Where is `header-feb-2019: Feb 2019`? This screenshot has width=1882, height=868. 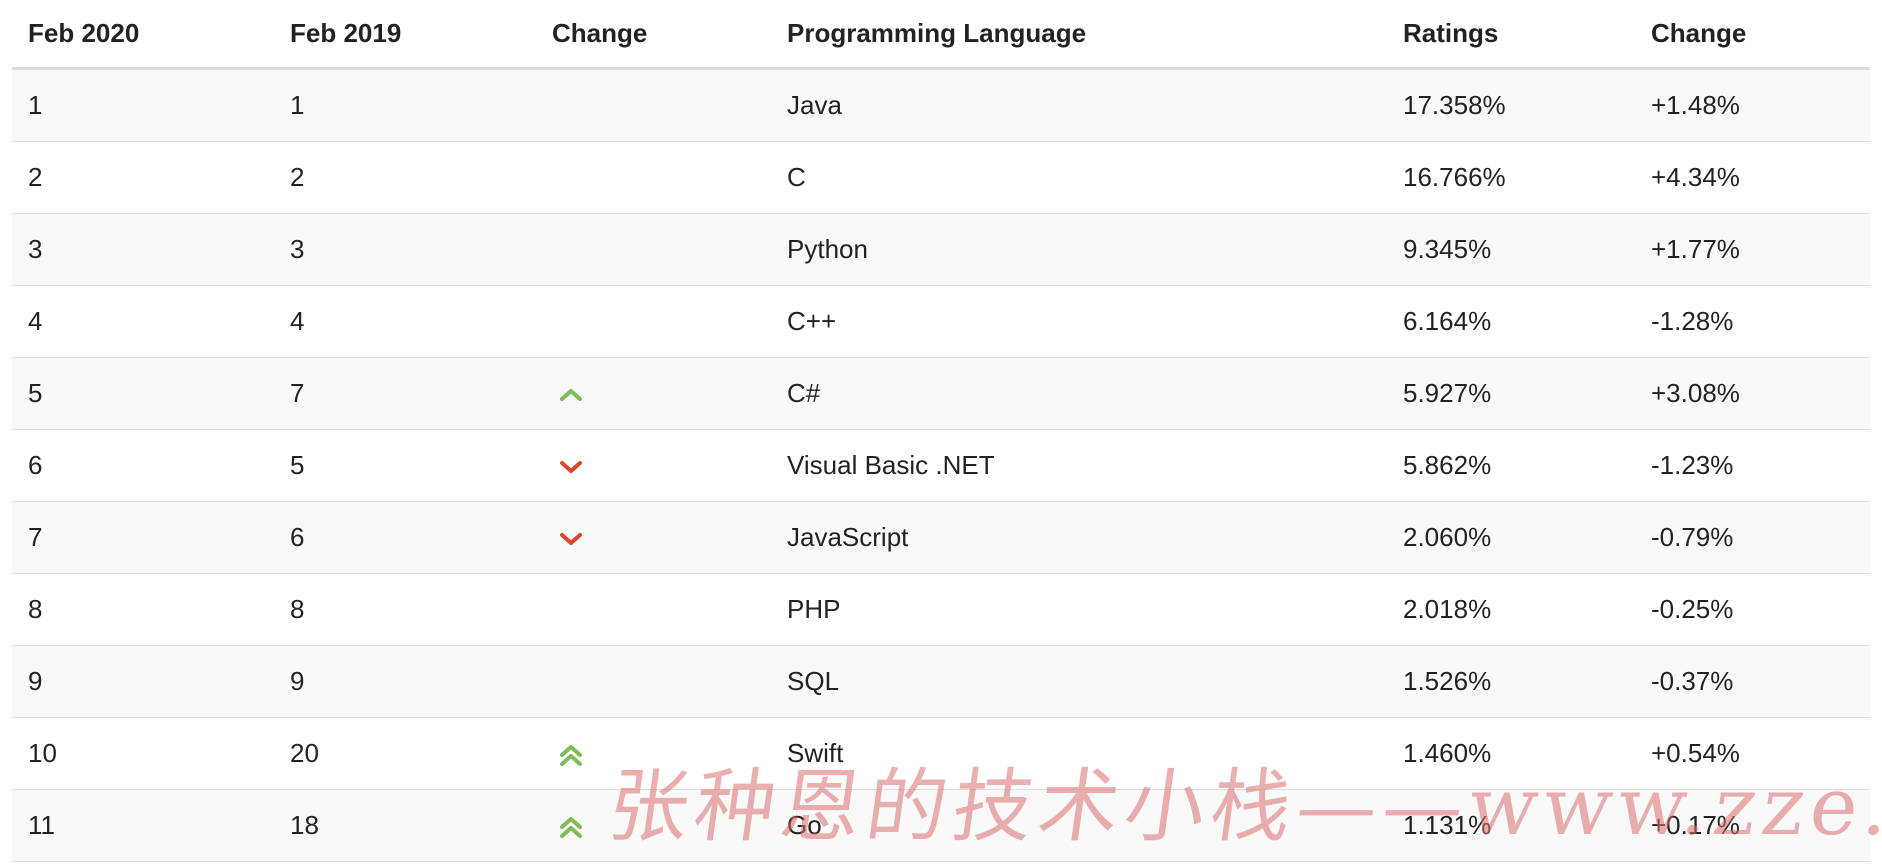 header-feb-2019: Feb 2019 is located at coordinates (405, 35).